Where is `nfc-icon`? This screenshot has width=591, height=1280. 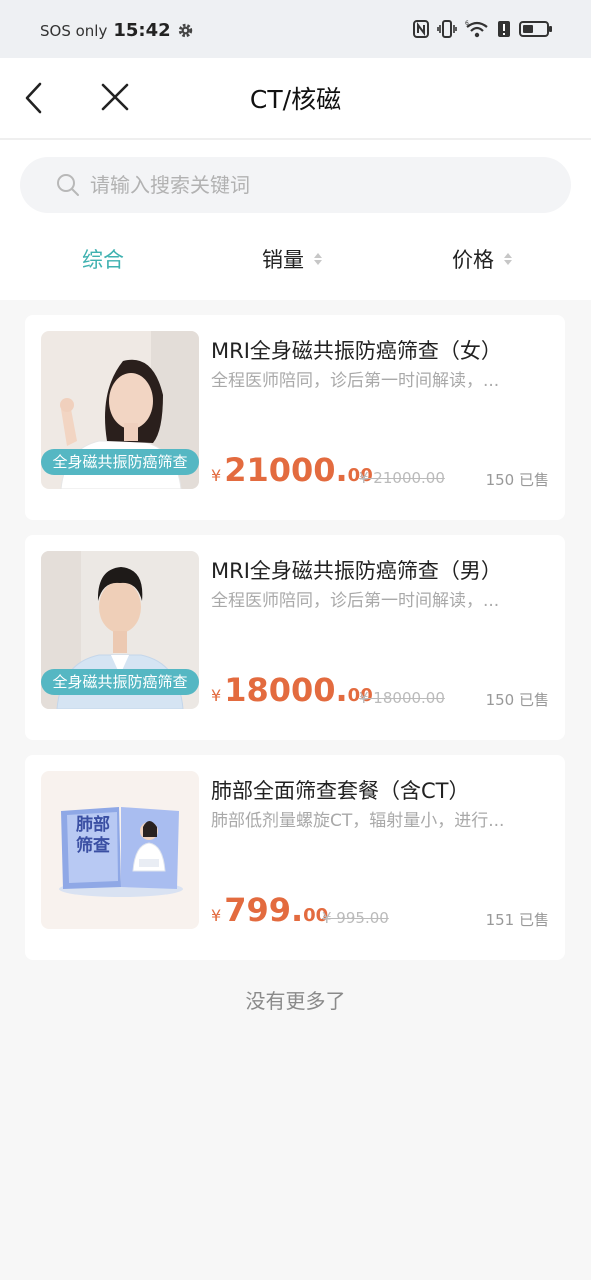 nfc-icon is located at coordinates (421, 29).